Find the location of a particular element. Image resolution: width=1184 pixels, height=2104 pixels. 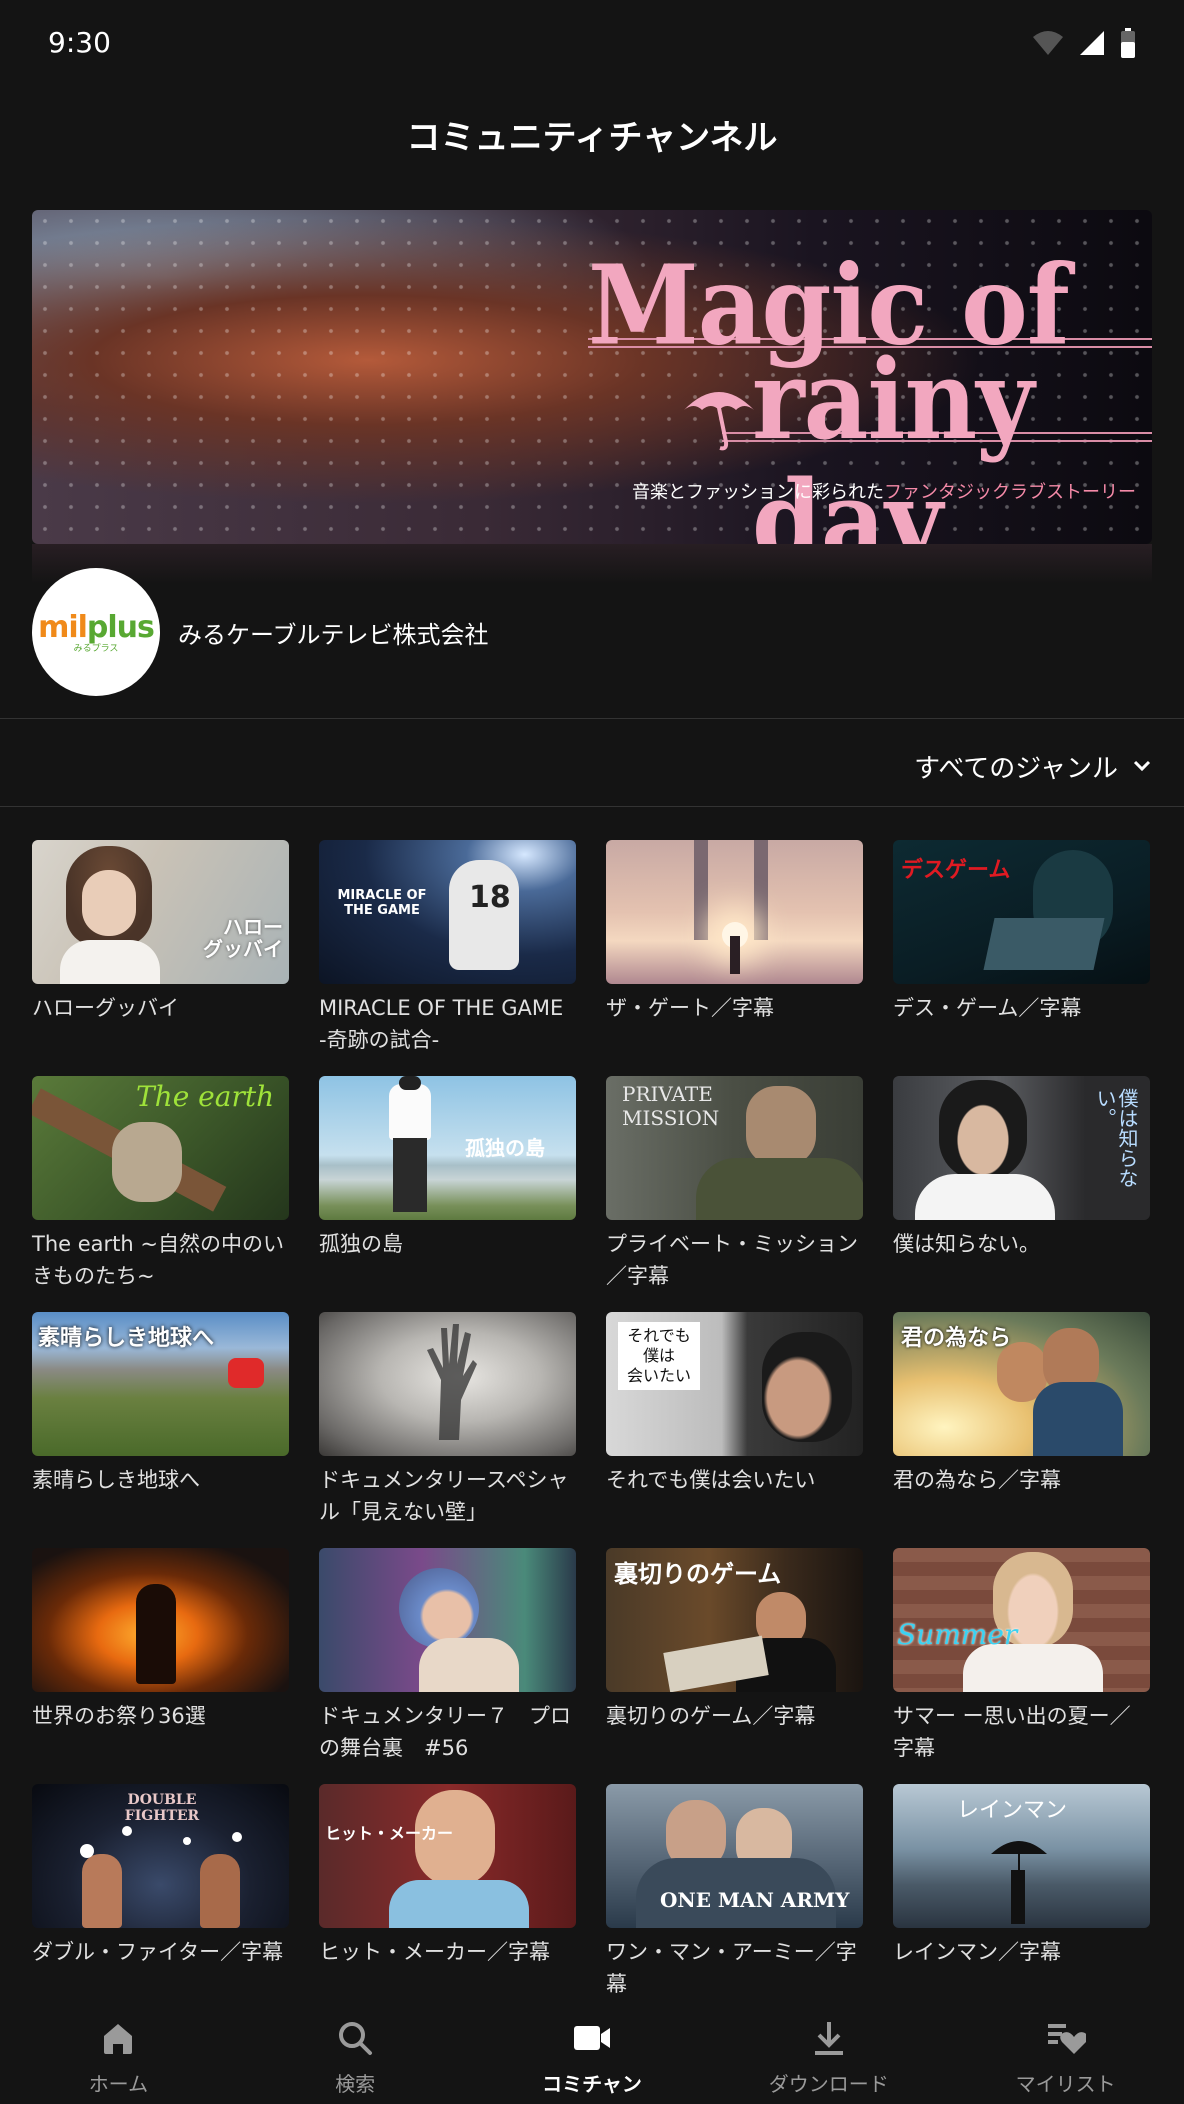

video-tile: 世界のお祭り36選 is located at coordinates (160, 1640).